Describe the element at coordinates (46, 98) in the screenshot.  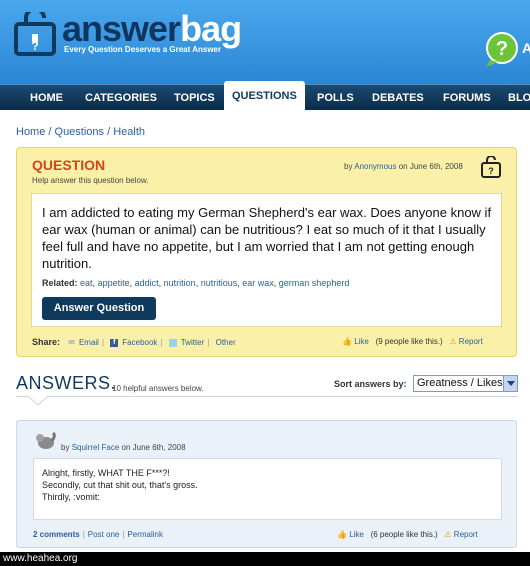
I see `nav-home: HOME` at that location.